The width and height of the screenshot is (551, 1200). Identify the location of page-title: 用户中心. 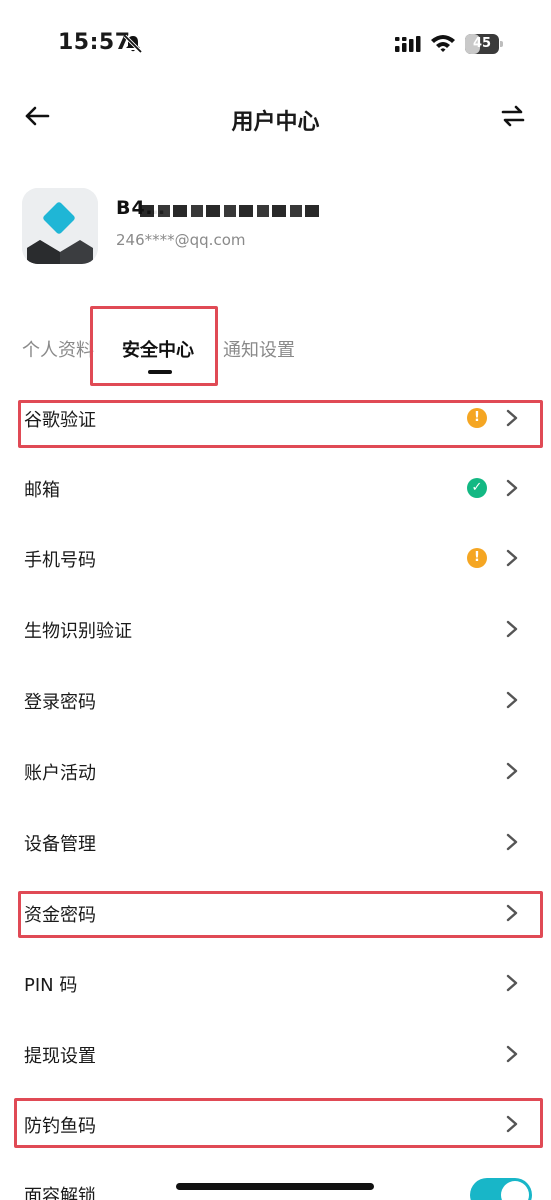
(275, 122).